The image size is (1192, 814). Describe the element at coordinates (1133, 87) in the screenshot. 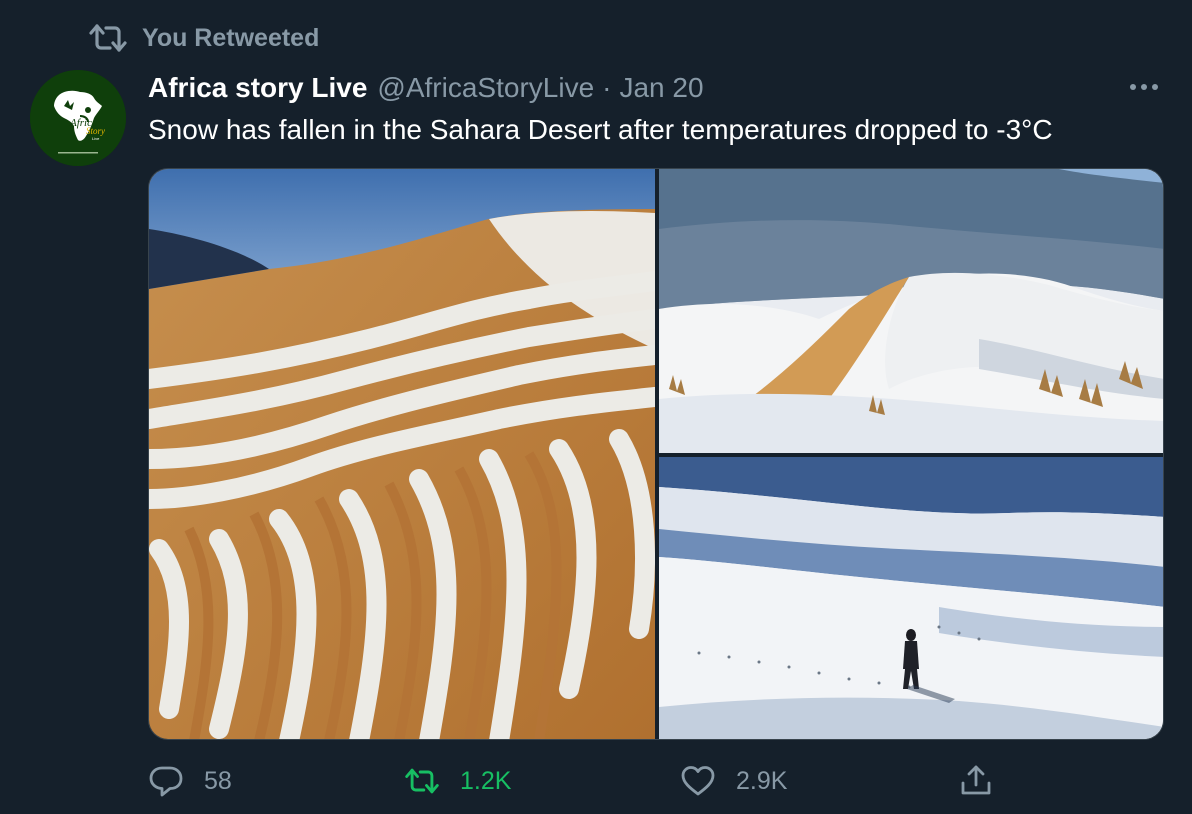

I see `more-icon` at that location.